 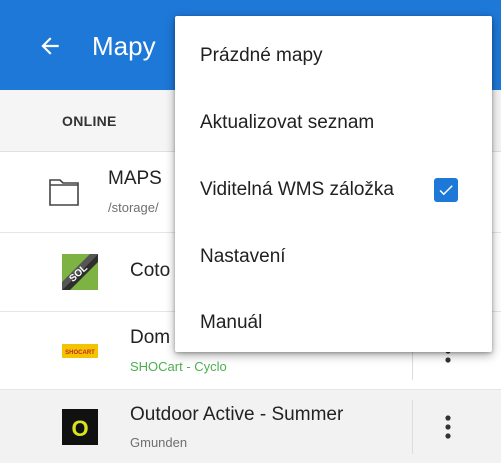 I want to click on row-divider, so click(x=412, y=427).